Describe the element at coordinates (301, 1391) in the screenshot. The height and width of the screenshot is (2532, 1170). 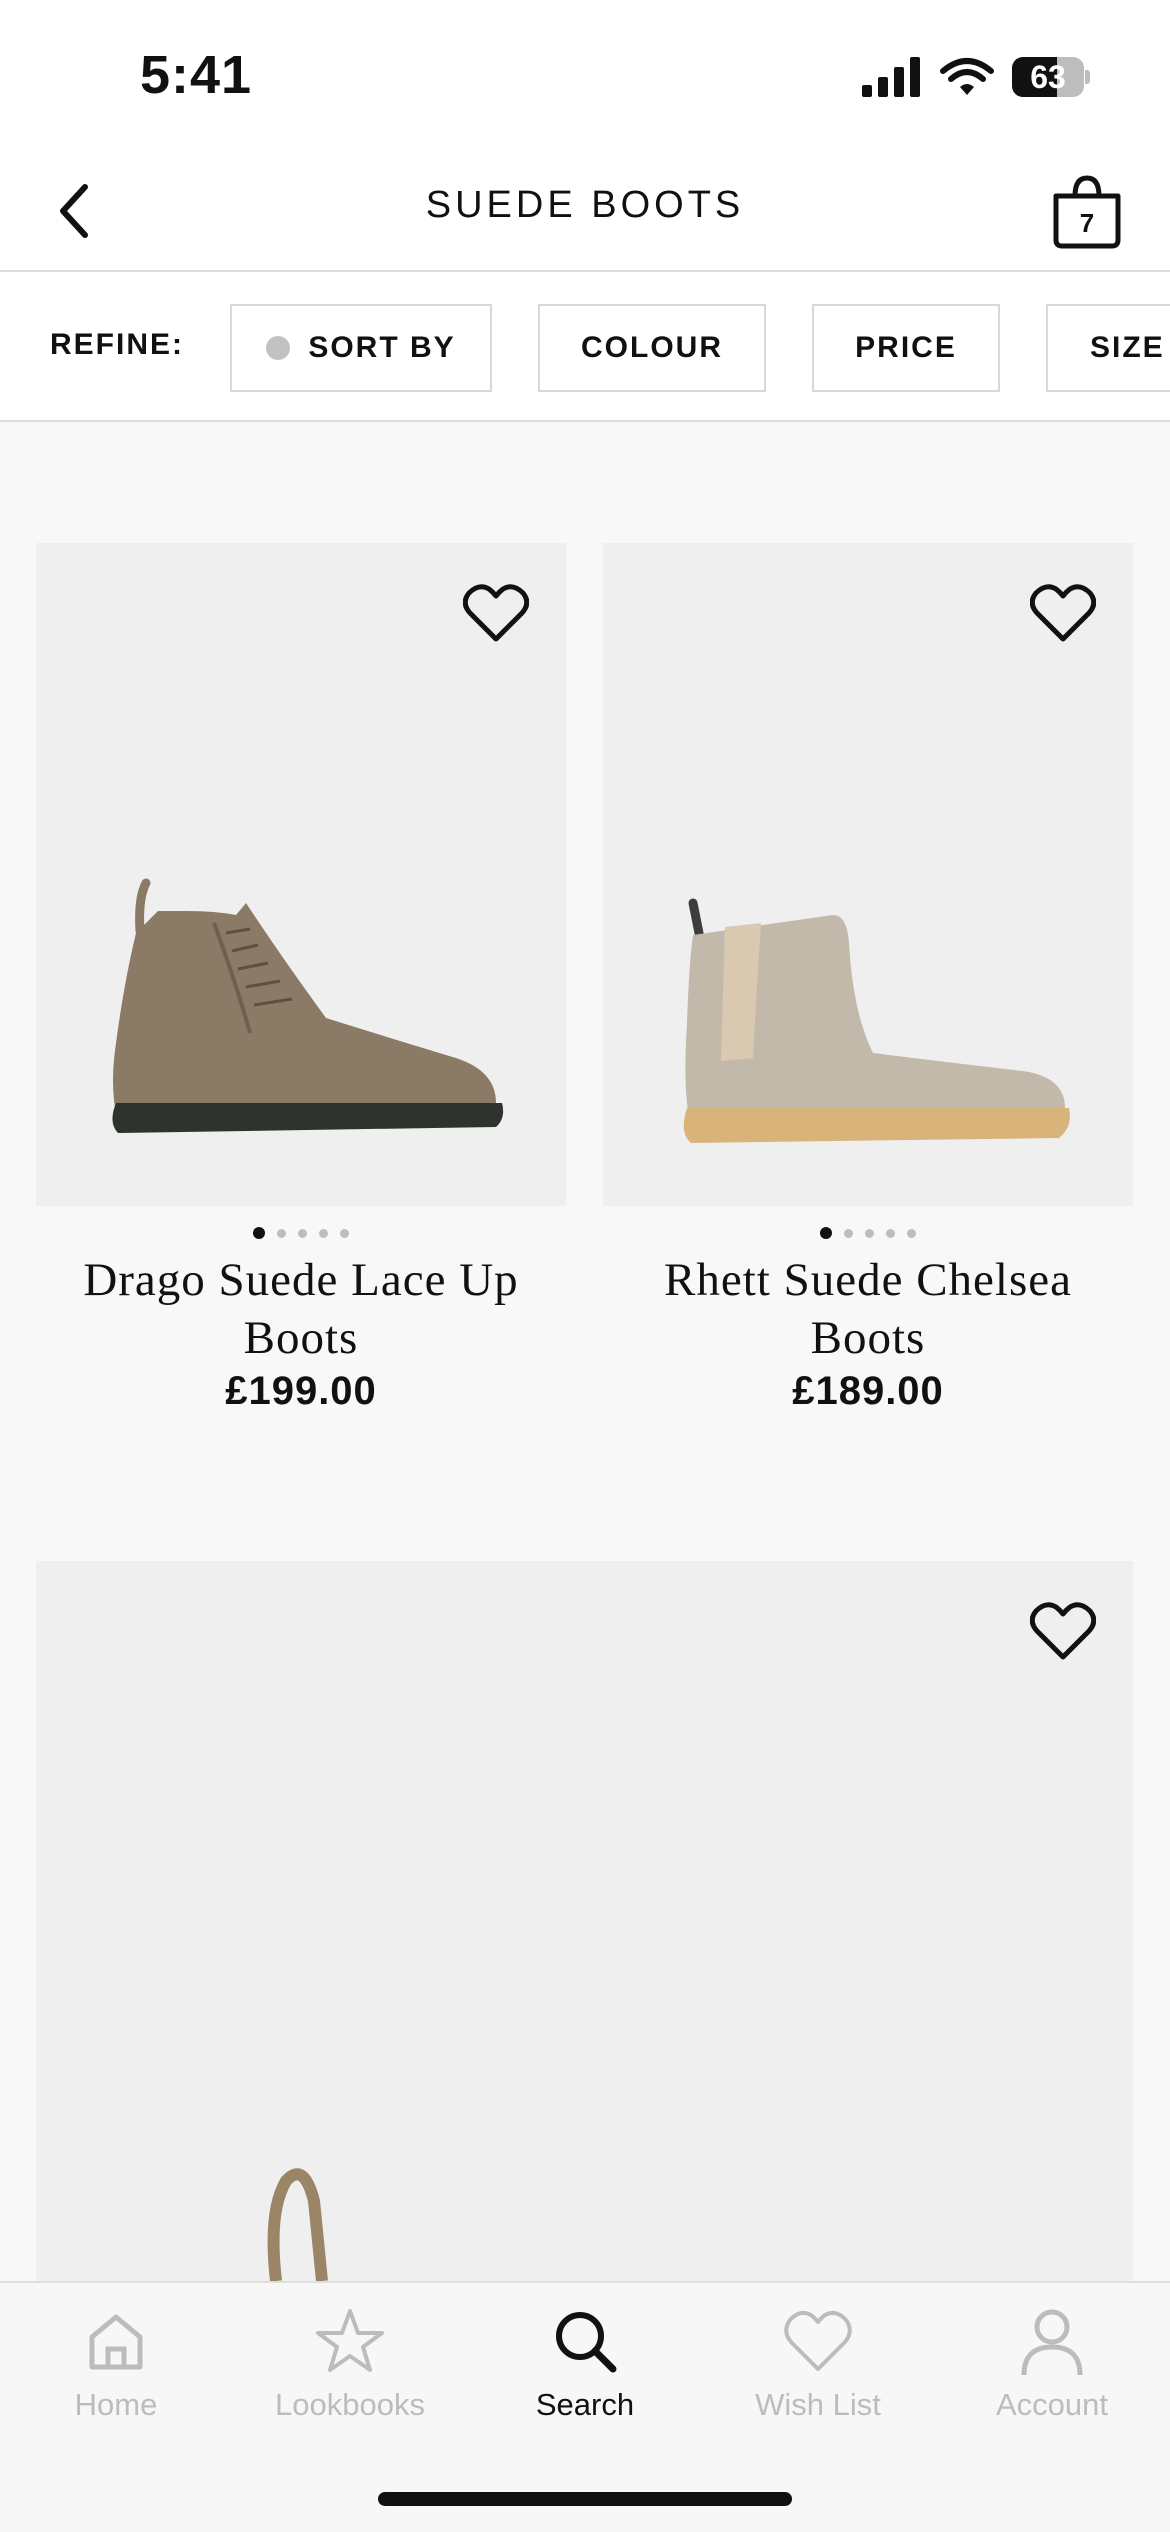
I see `product-price: £199.00` at that location.